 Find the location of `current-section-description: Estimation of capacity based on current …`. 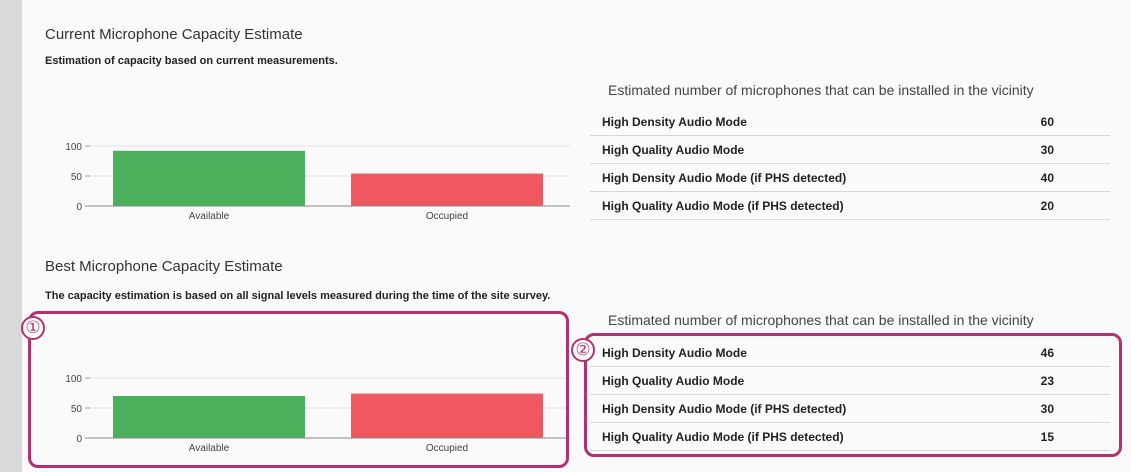

current-section-description: Estimation of capacity based on current … is located at coordinates (191, 61).